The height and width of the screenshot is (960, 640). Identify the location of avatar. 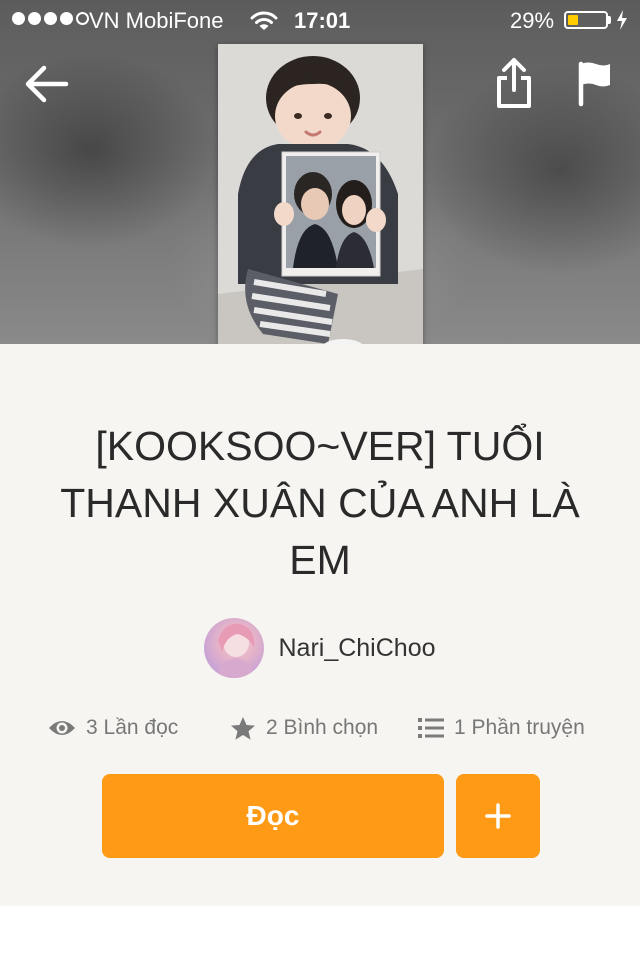
(234, 648).